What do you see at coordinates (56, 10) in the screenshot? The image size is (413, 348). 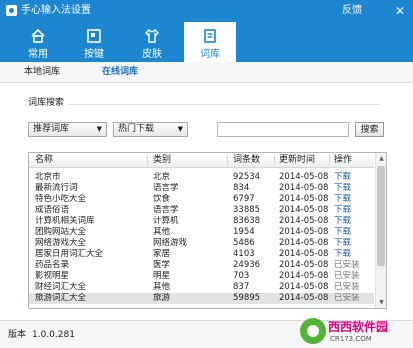 I see `window-title: 手心输入法设置` at bounding box center [56, 10].